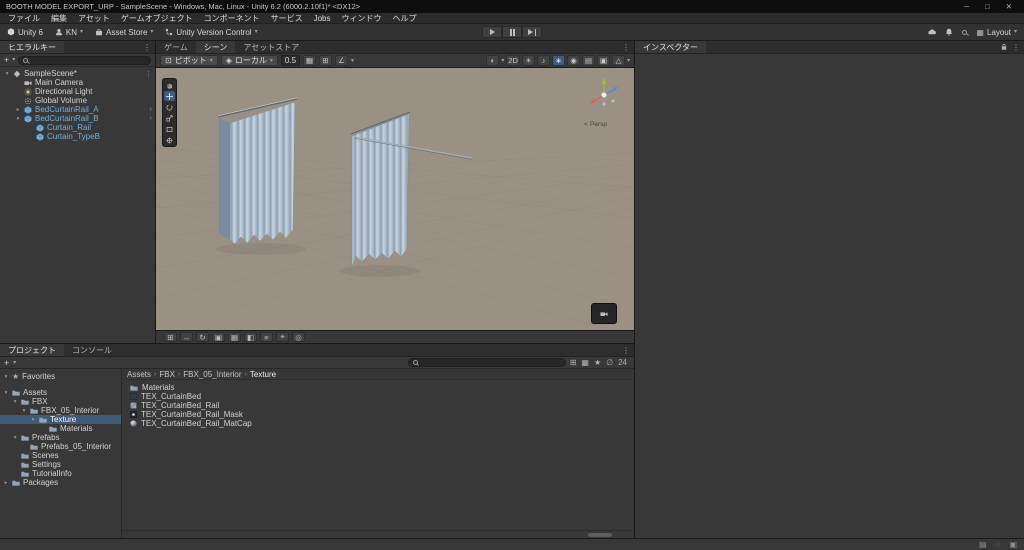 The height and width of the screenshot is (550, 1024). I want to click on rotate-tool-button, so click(169, 107).